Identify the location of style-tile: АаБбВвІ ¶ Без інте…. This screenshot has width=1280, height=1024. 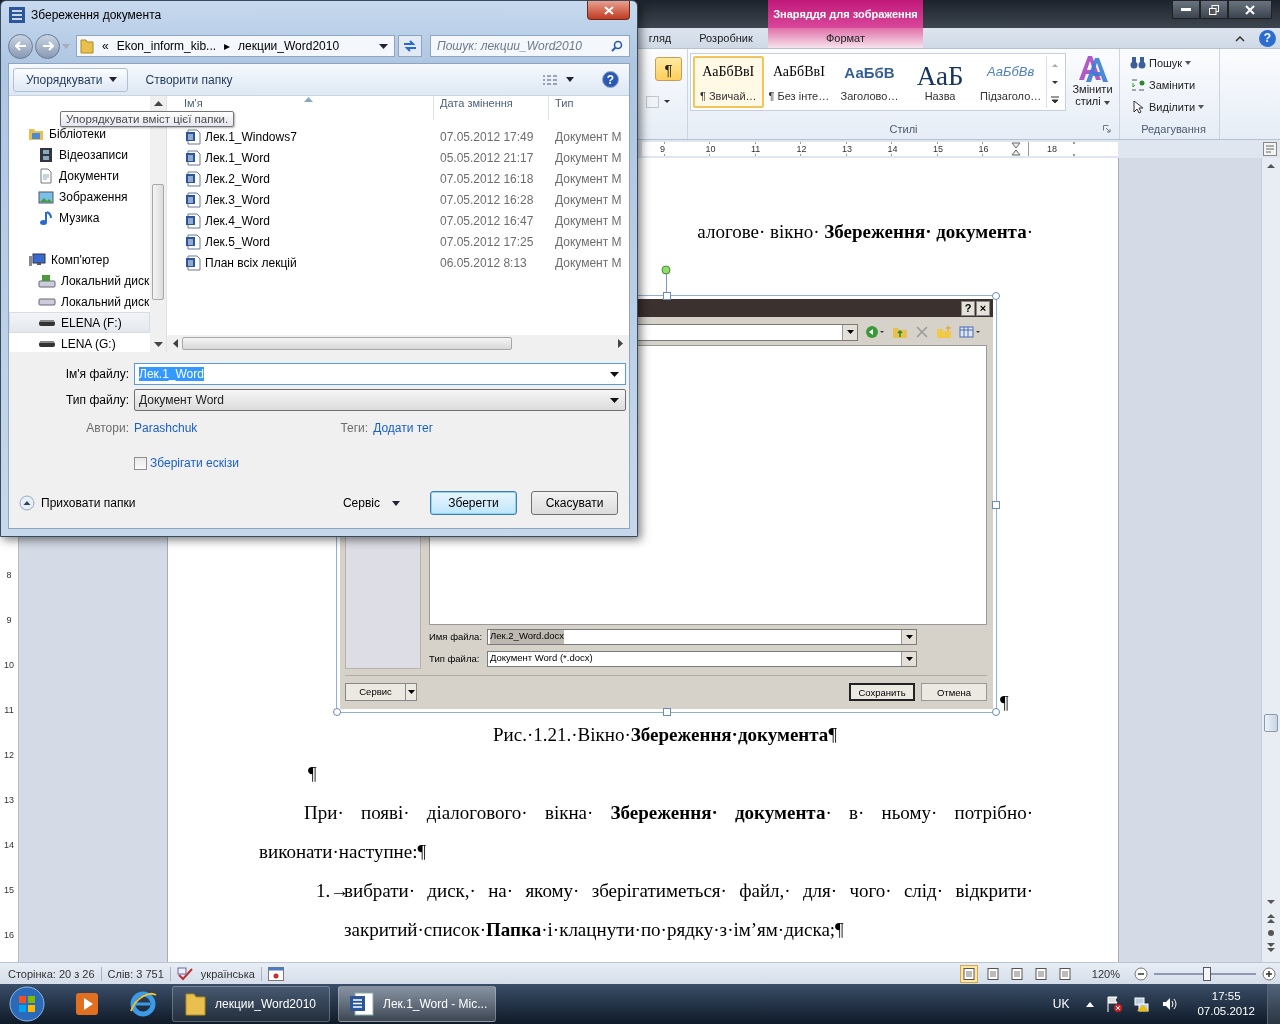
(799, 82).